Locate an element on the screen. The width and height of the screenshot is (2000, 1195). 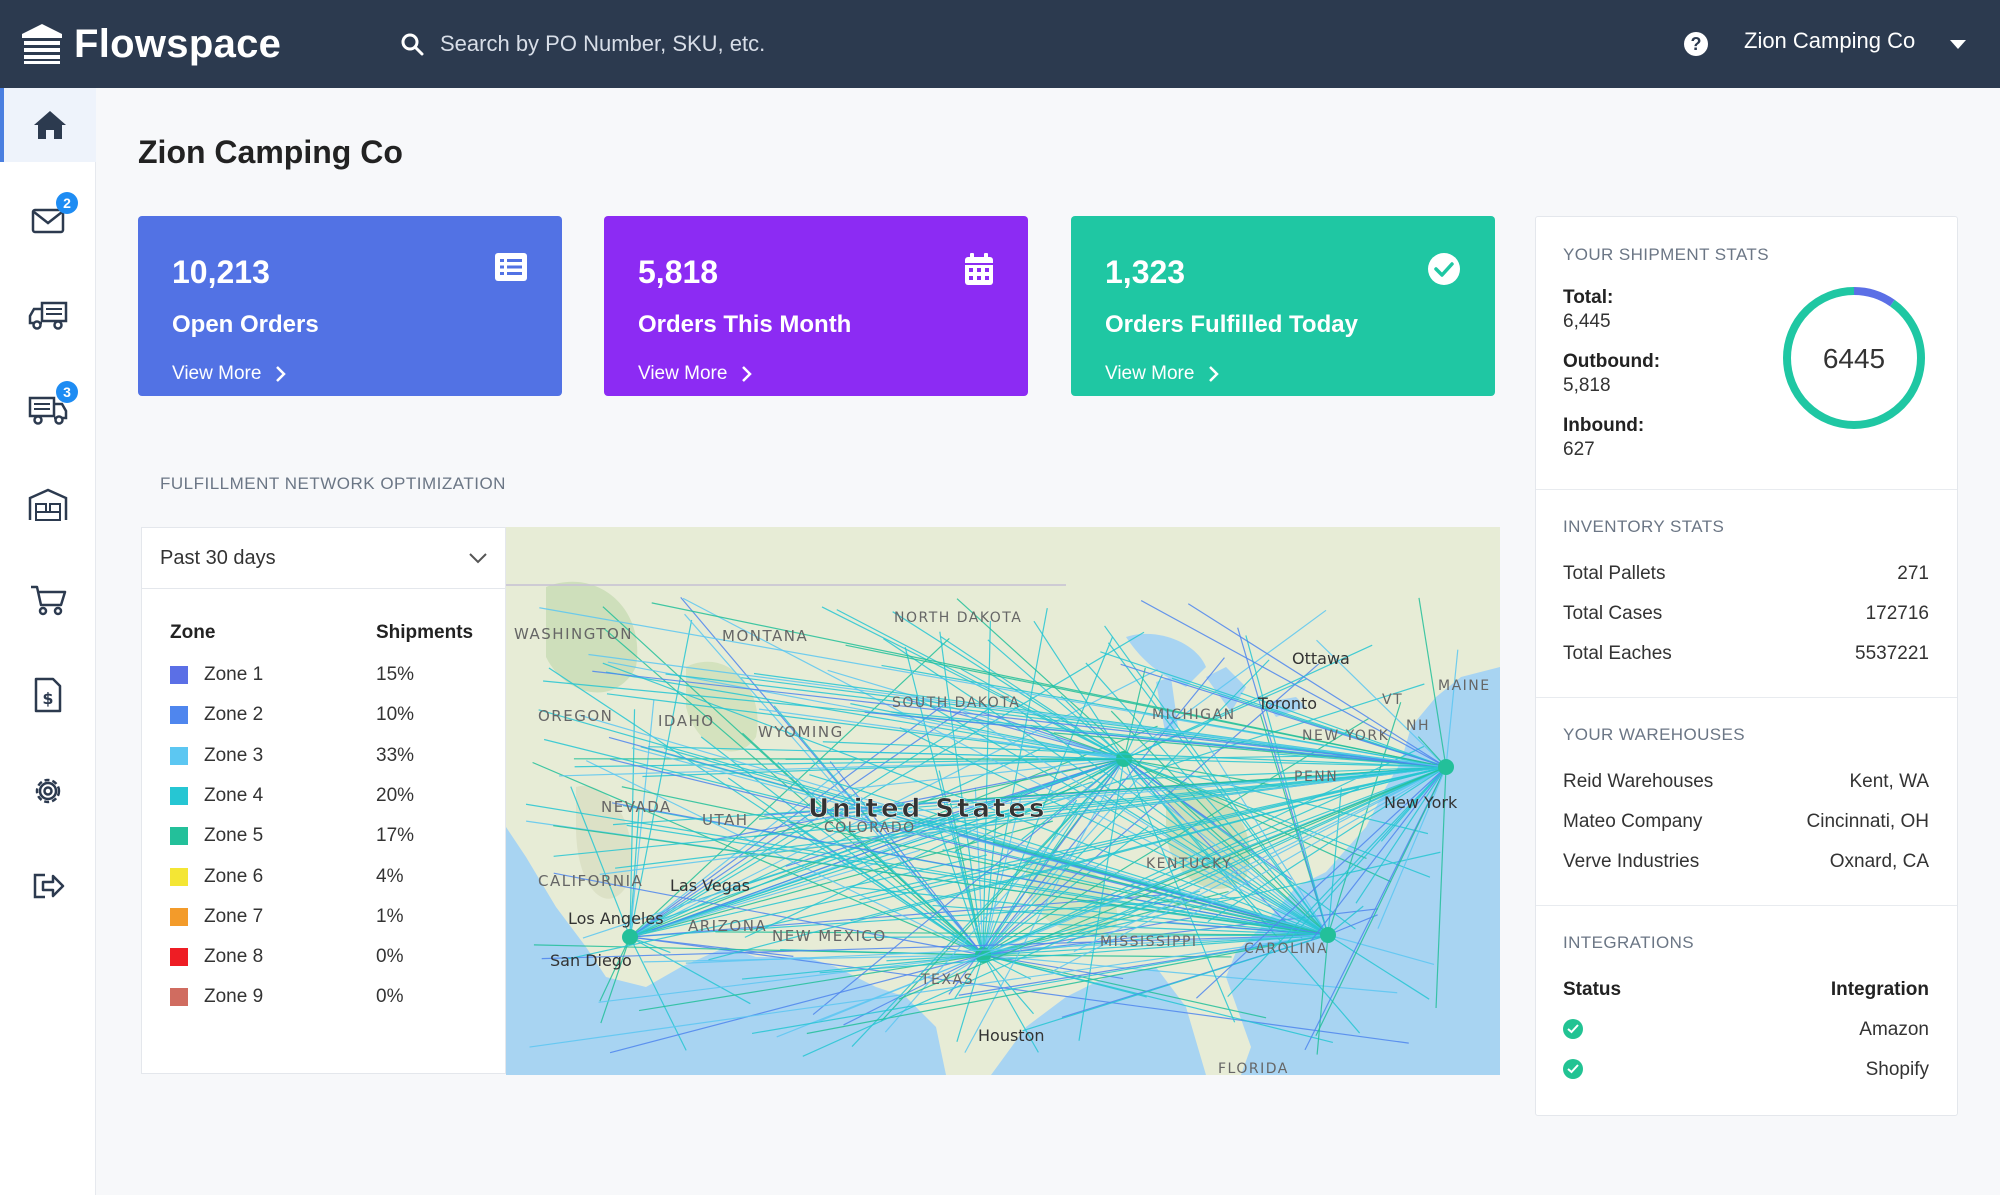
date-range-dropdown: Past 30 days is located at coordinates (324, 558).